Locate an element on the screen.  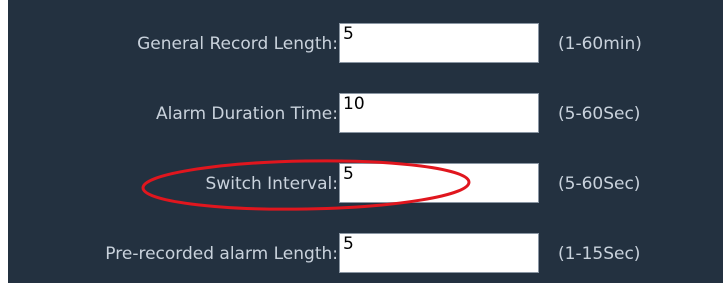
general-record-length-row: General Record Length: 5 (1-60min) is located at coordinates (365, 44).